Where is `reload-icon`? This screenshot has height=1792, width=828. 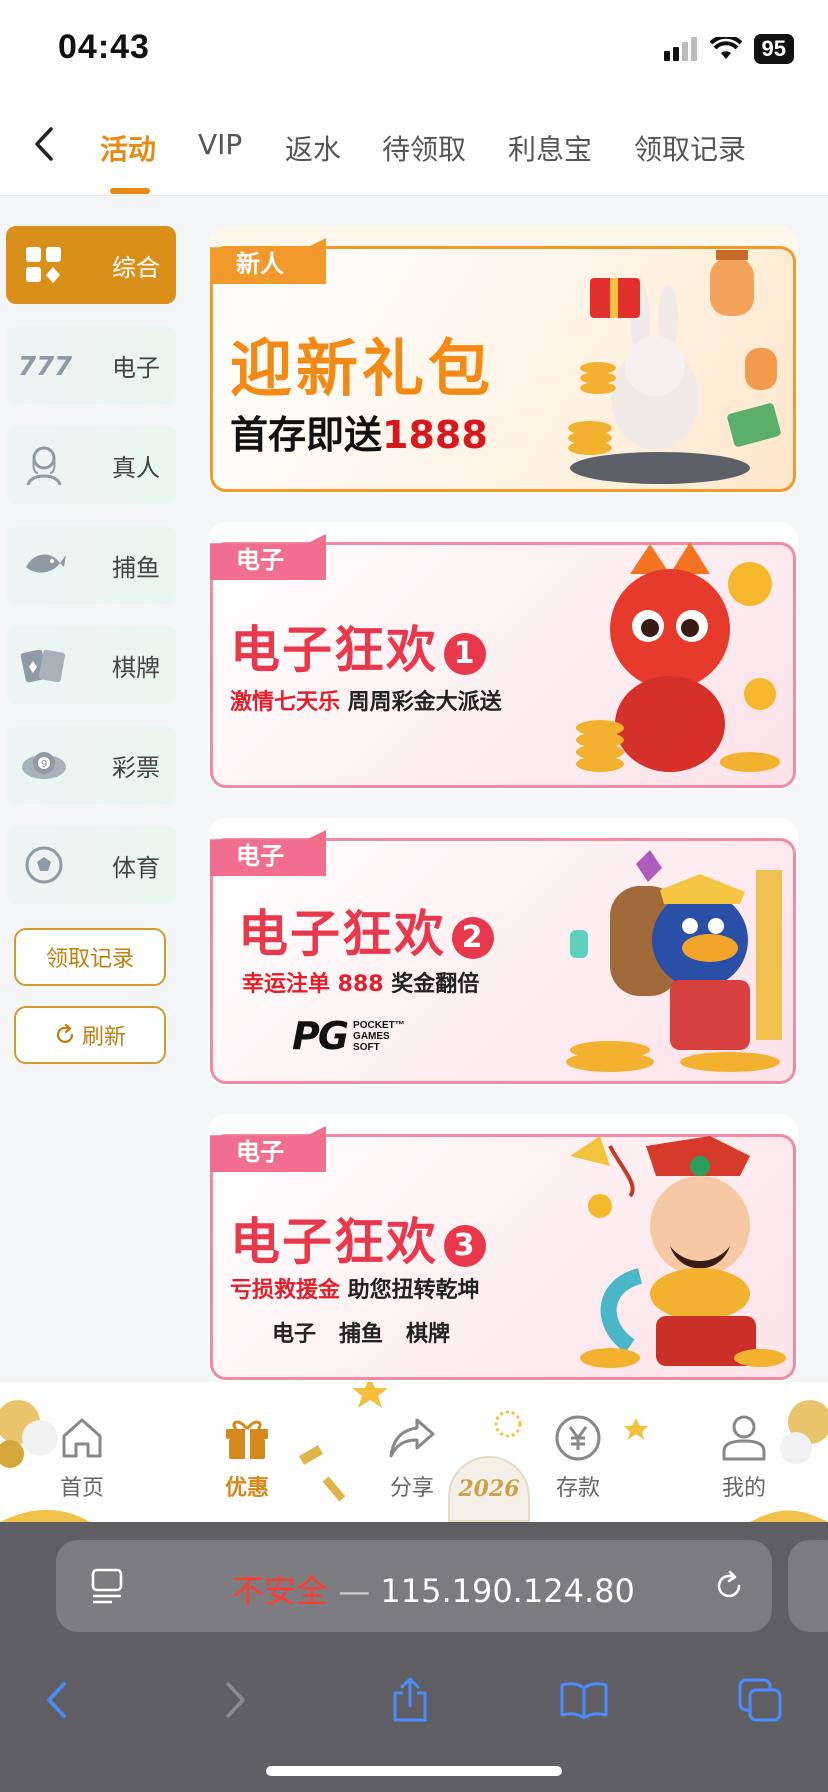 reload-icon is located at coordinates (729, 1586).